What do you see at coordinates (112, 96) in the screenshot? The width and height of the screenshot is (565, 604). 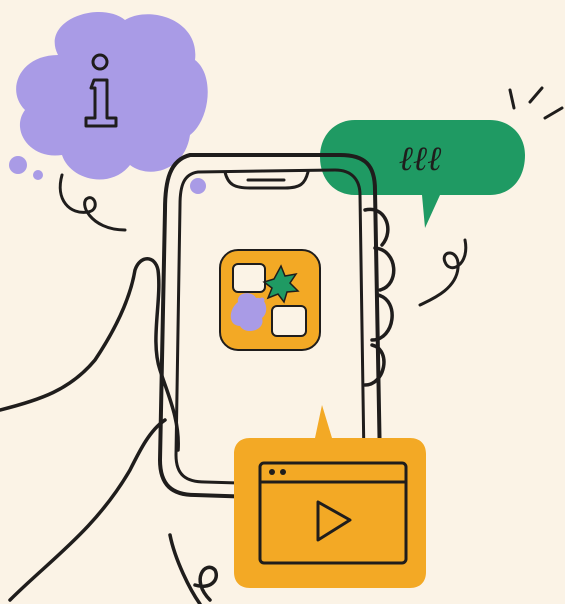 I see `info-cloud-shape` at bounding box center [112, 96].